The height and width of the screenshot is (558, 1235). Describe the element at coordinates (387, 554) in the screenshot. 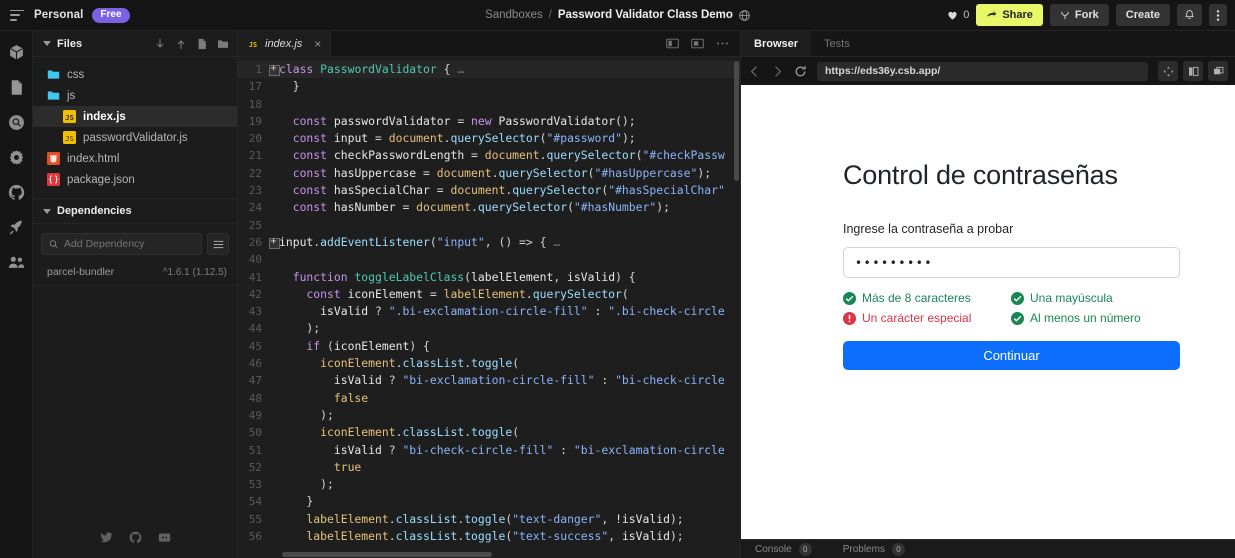

I see `horizontal-scrollbar` at that location.